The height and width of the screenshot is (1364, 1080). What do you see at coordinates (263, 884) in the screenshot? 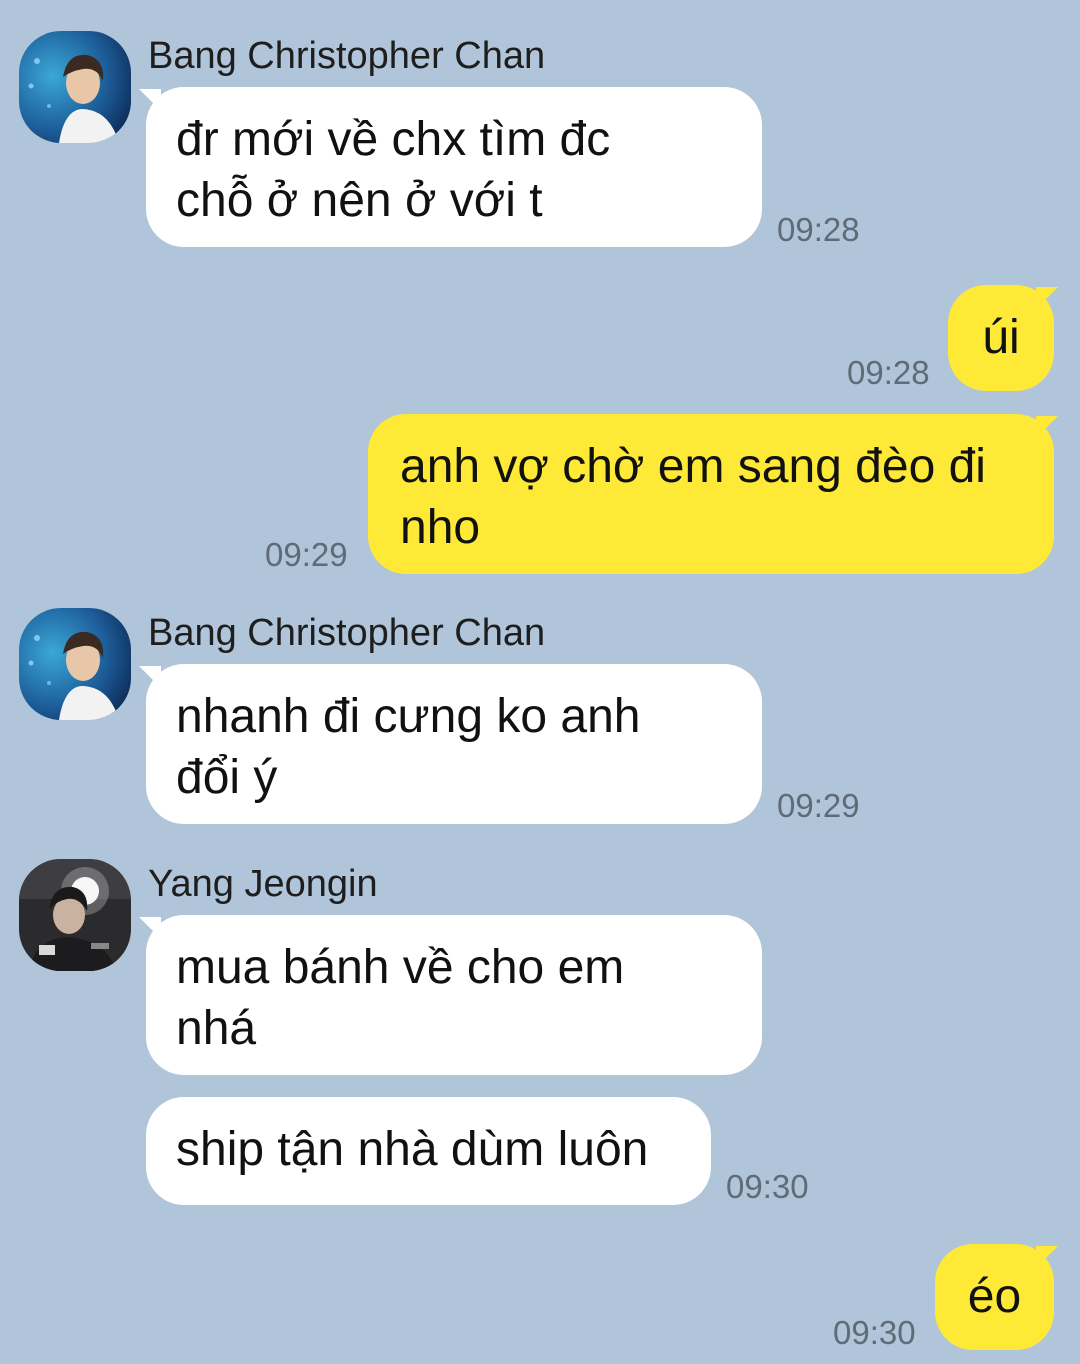
I see `sender-name: Yang Jeongin` at bounding box center [263, 884].